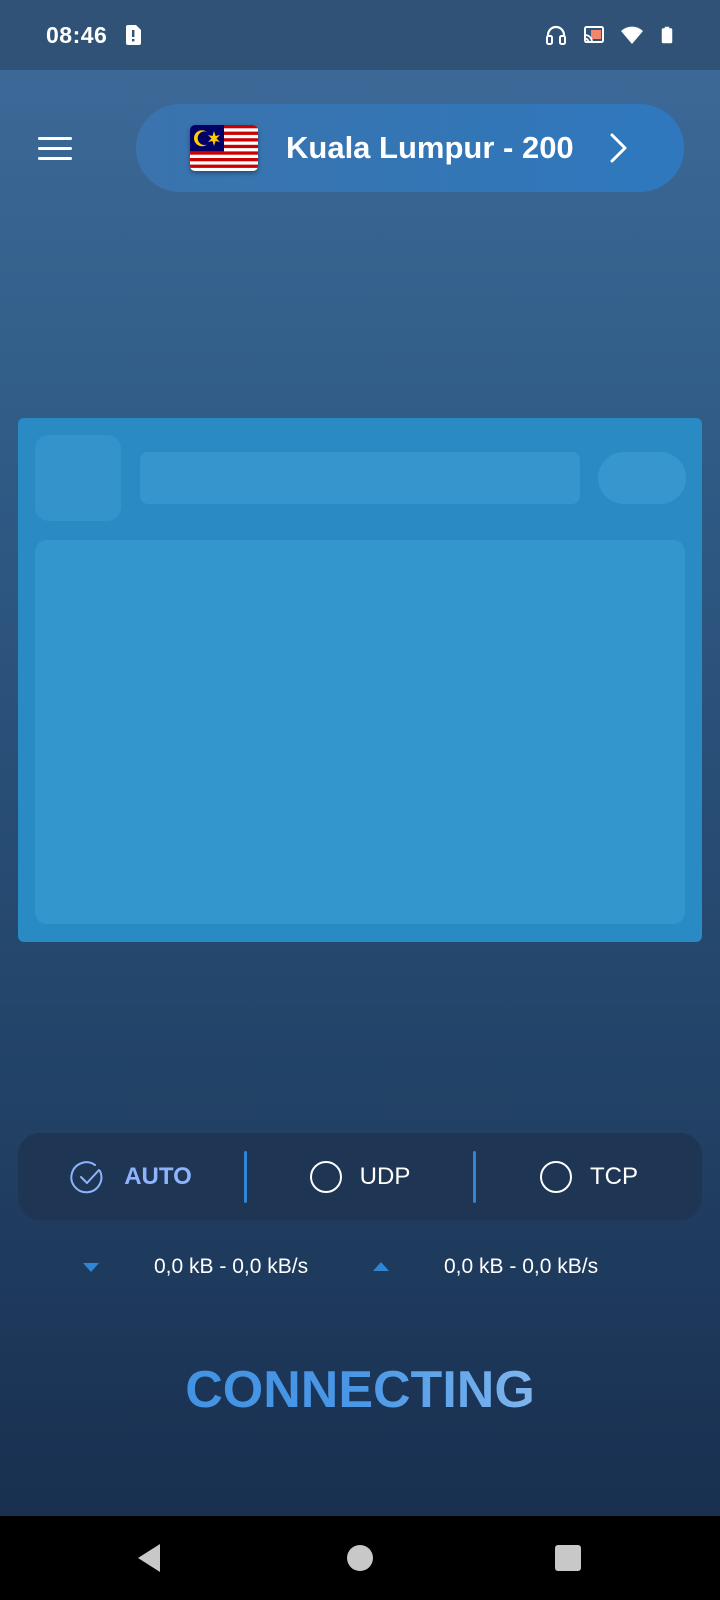 The height and width of the screenshot is (1600, 720). Describe the element at coordinates (231, 1266) in the screenshot. I see `download-text: 0,0 kB - 0,0 kB/s` at that location.